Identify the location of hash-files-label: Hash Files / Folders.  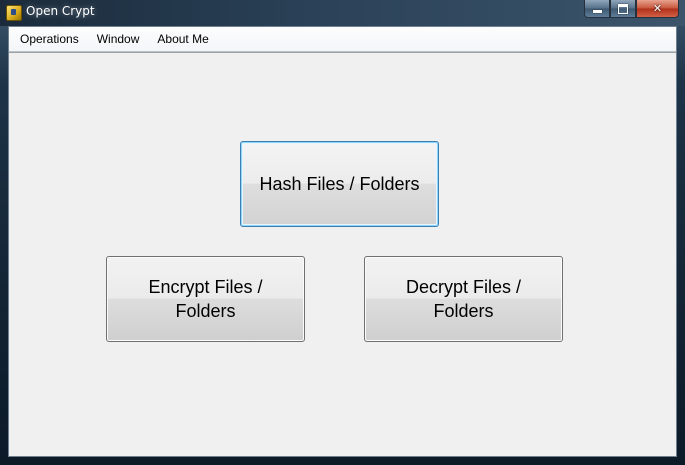
(339, 184).